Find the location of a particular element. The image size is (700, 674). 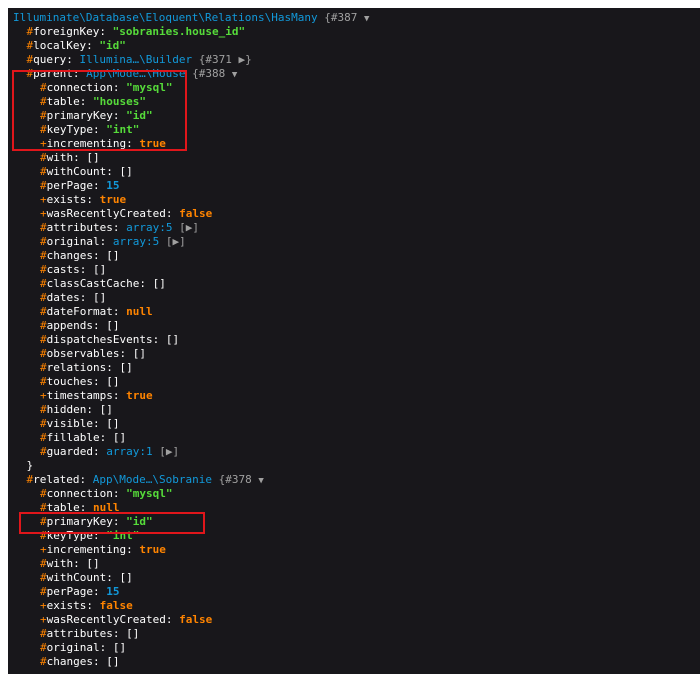

property-name: observables is located at coordinates (83, 353).